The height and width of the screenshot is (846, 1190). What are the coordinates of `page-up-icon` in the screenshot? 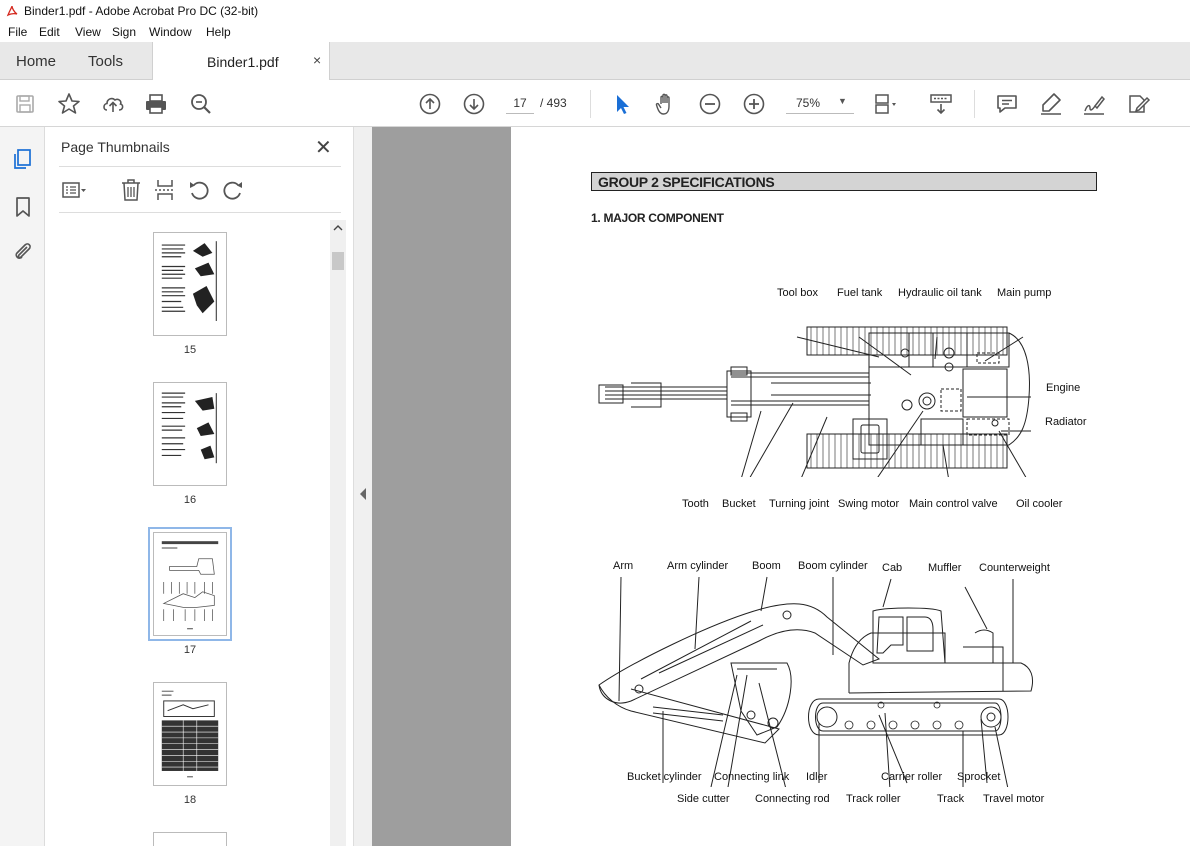 It's located at (430, 104).